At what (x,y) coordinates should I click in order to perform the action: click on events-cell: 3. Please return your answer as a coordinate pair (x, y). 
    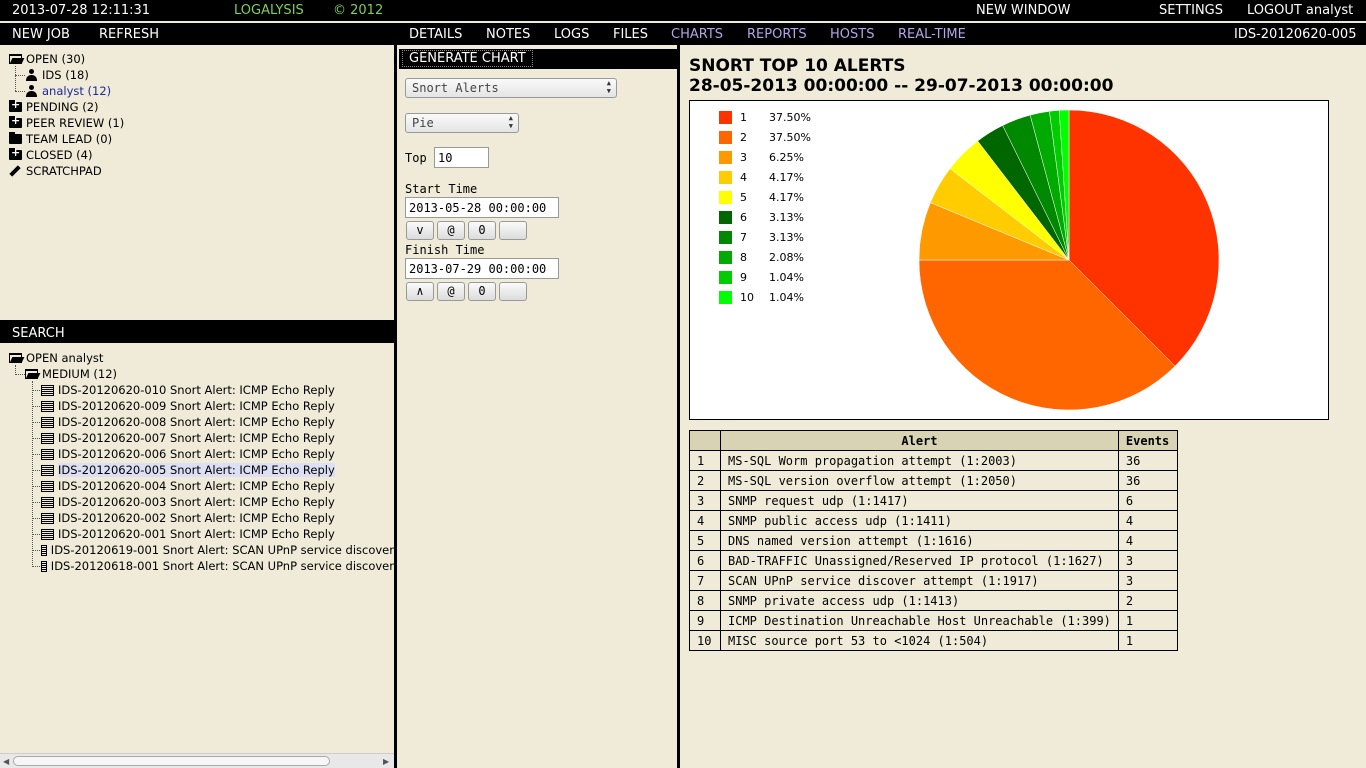
    Looking at the image, I should click on (1147, 560).